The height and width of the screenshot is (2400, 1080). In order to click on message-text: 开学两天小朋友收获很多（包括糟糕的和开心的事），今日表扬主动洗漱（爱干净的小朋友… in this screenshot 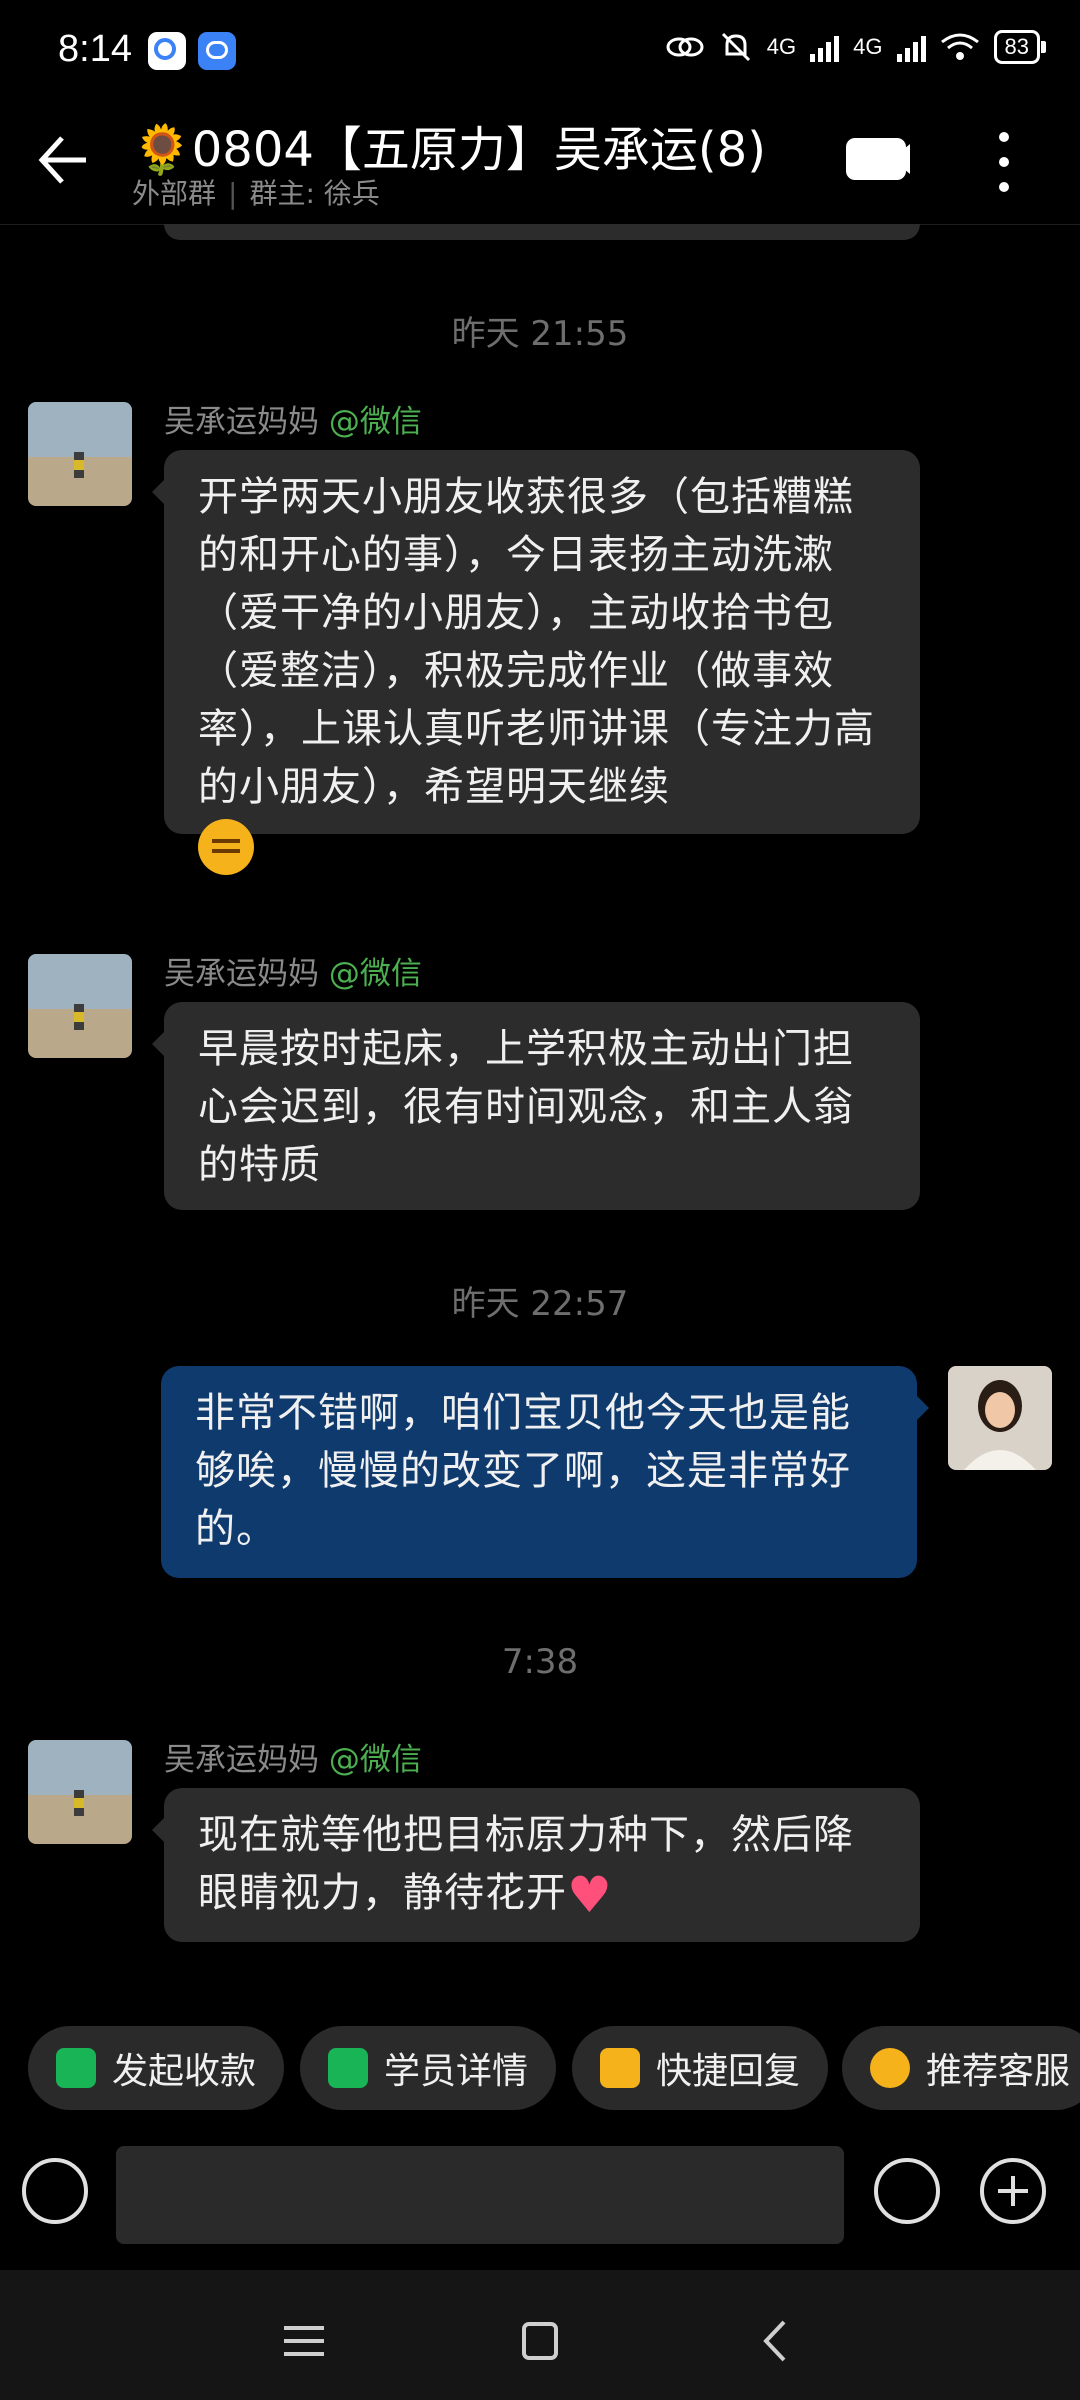, I will do `click(536, 642)`.